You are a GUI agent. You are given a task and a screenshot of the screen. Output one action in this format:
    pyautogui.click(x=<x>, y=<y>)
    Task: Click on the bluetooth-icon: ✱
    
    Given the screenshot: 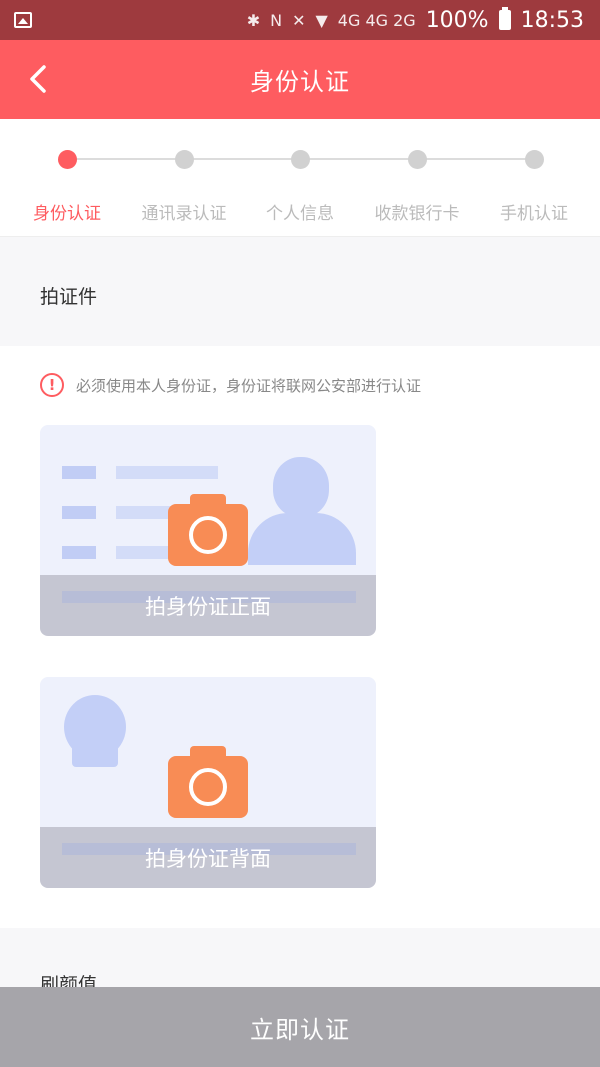 What is the action you would take?
    pyautogui.click(x=253, y=20)
    